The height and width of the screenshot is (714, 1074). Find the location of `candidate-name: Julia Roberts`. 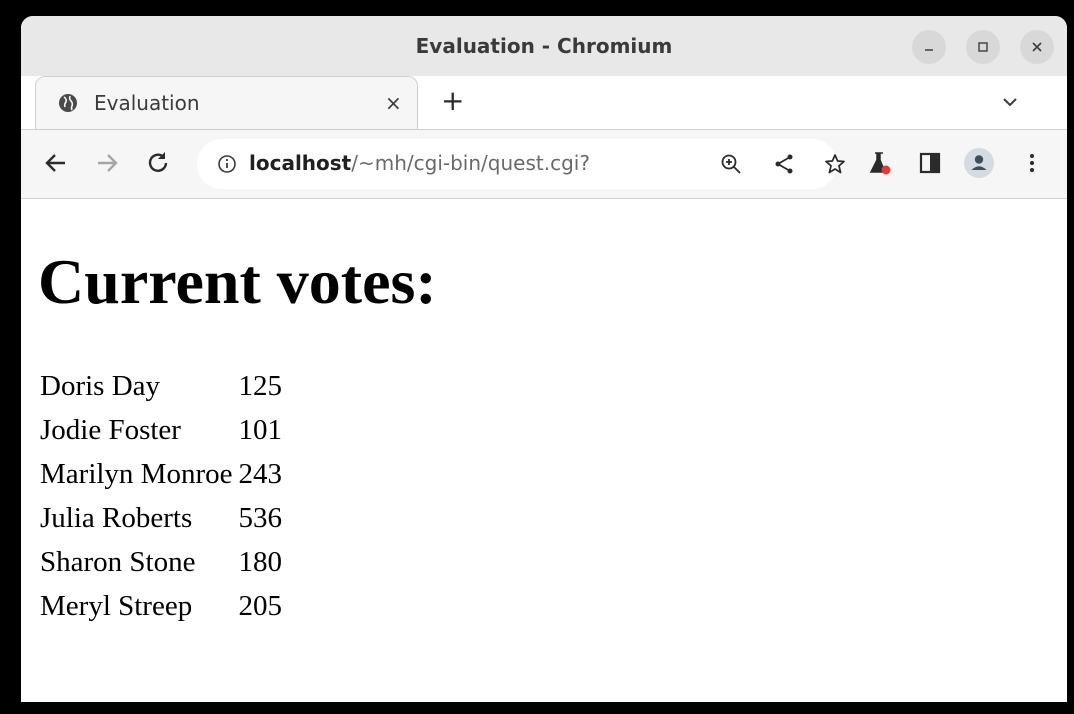

candidate-name: Julia Roberts is located at coordinates (116, 517).